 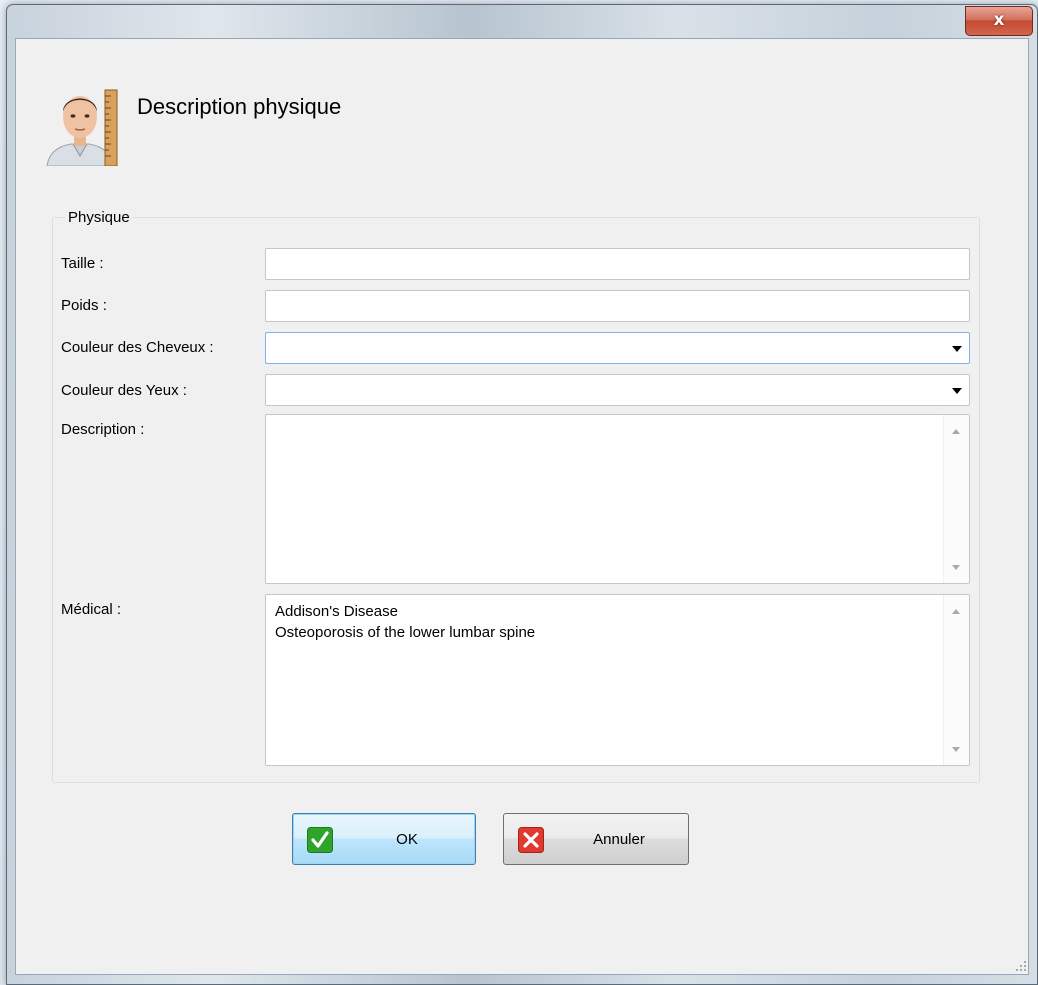 I want to click on window-bottom-frame, so click(x=522, y=979).